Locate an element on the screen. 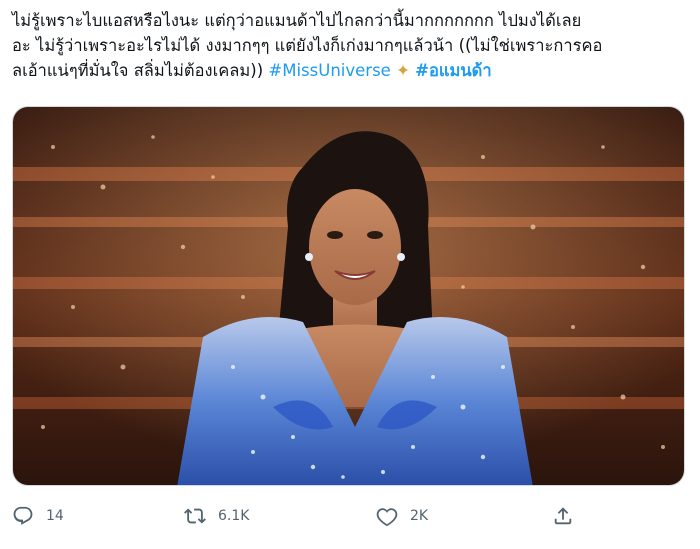 The image size is (700, 549). like-button: 2K is located at coordinates (402, 516).